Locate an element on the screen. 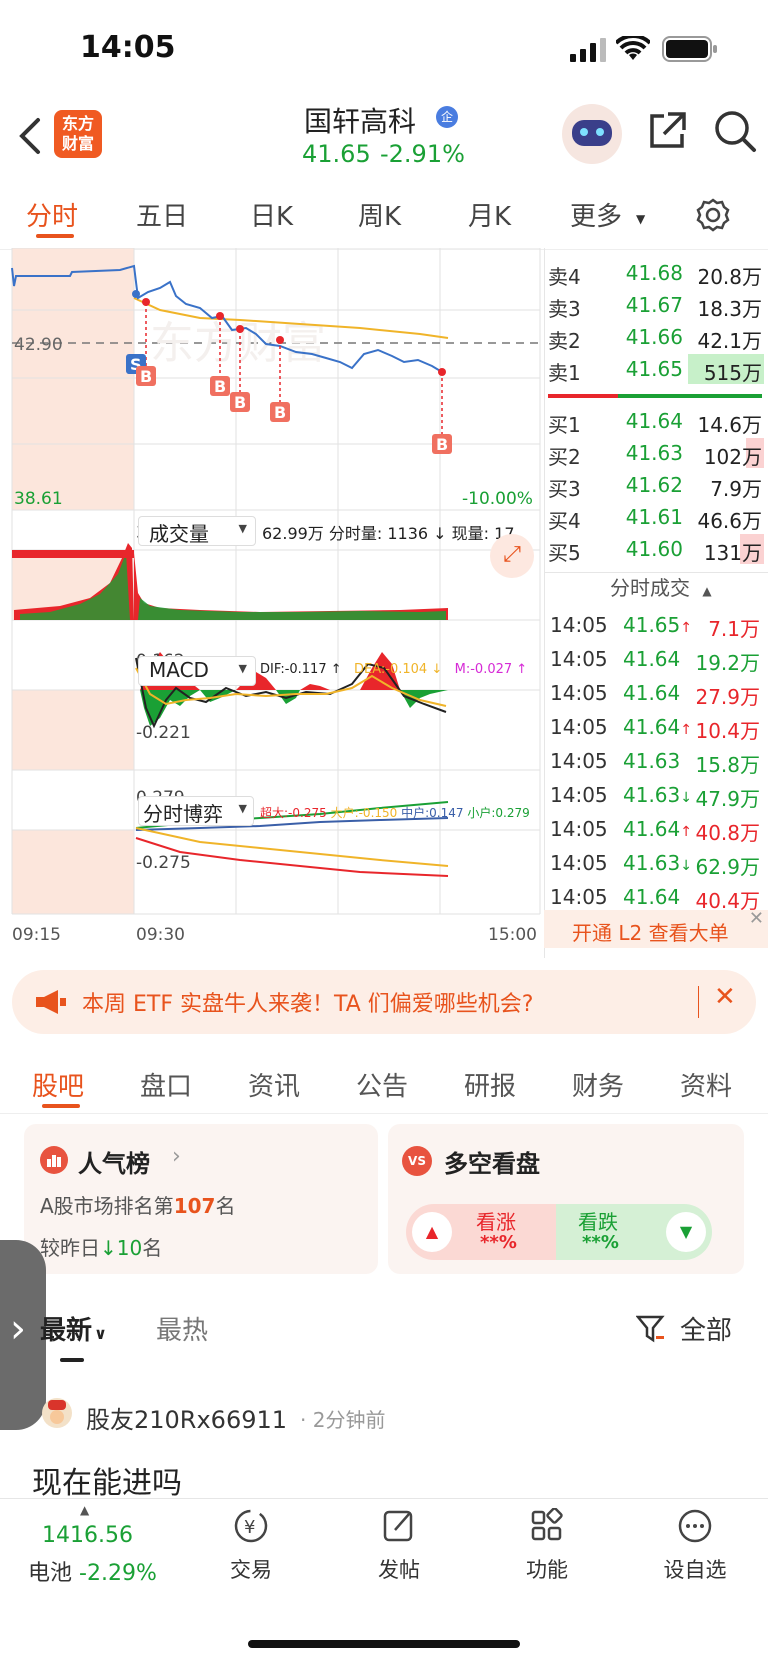  time-label-close: 15:00 is located at coordinates (512, 935).